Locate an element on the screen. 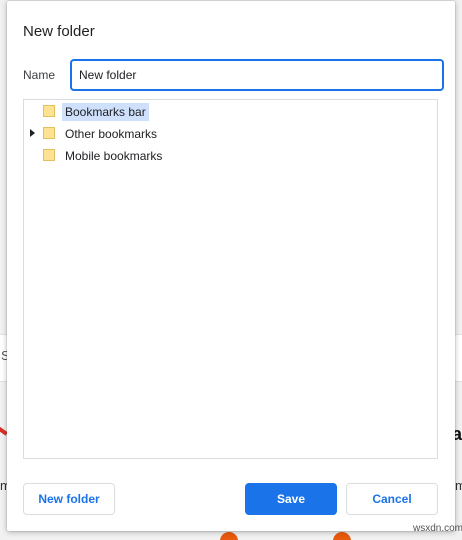 This screenshot has height=540, width=462. cancel-button: Cancel is located at coordinates (392, 499).